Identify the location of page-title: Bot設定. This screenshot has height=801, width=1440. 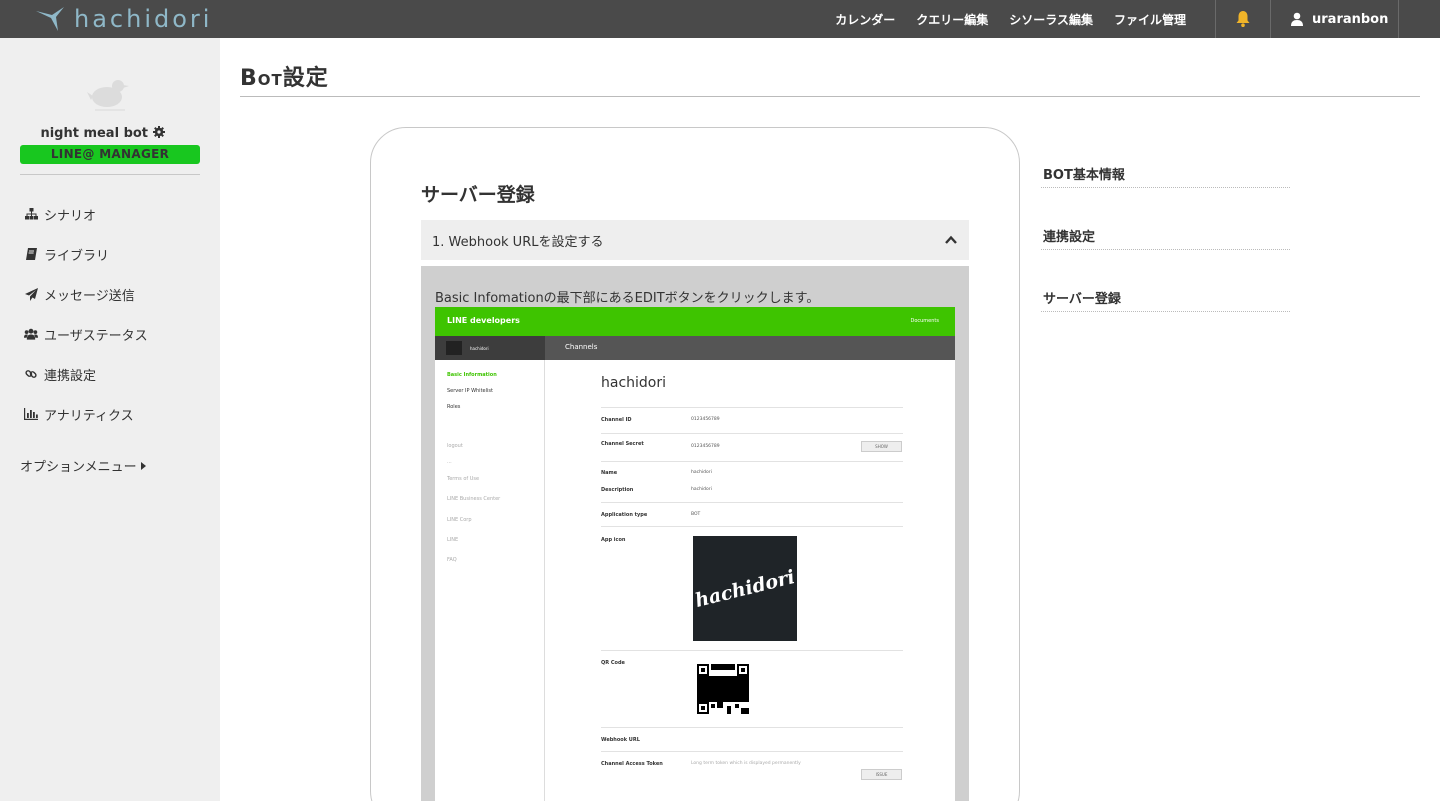
(284, 76).